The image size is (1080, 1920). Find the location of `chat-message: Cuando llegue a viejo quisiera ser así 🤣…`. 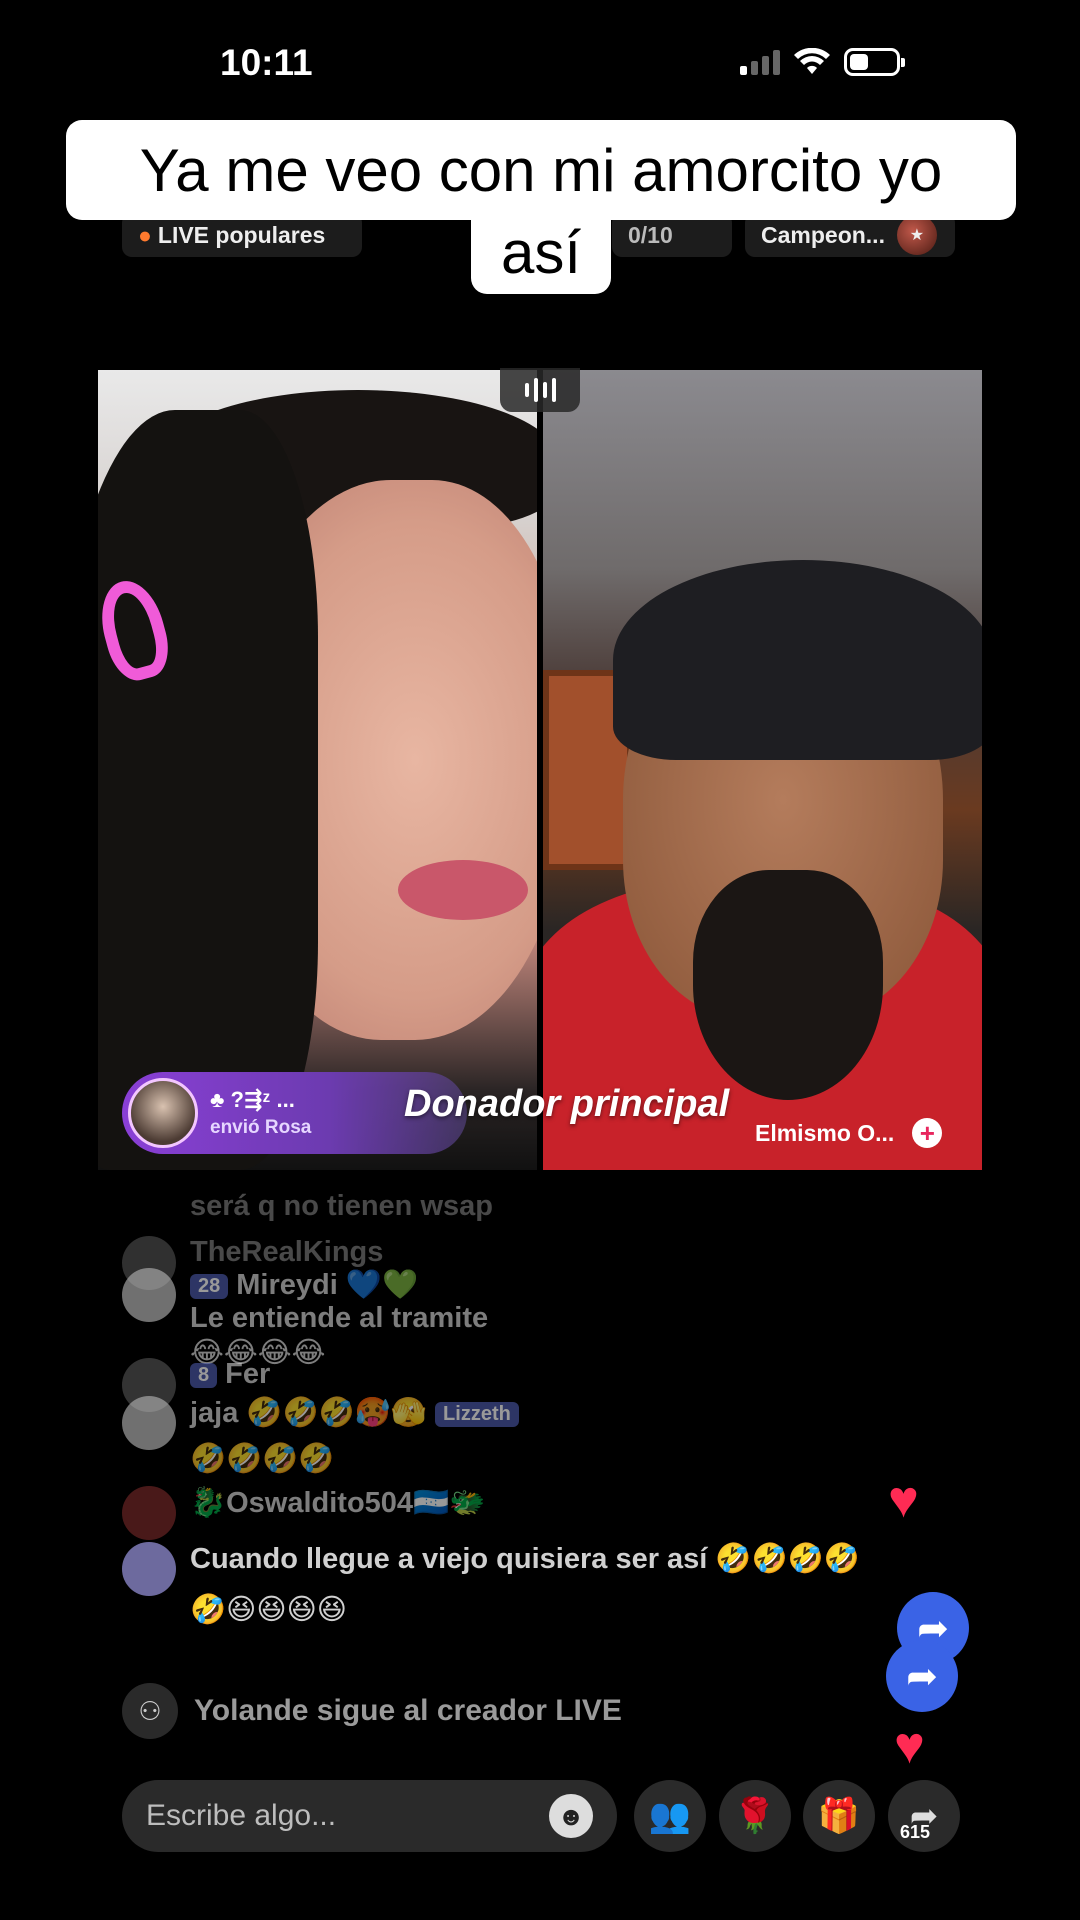

chat-message: Cuando llegue a viejo quisiera ser así 🤣… is located at coordinates (491, 1584).